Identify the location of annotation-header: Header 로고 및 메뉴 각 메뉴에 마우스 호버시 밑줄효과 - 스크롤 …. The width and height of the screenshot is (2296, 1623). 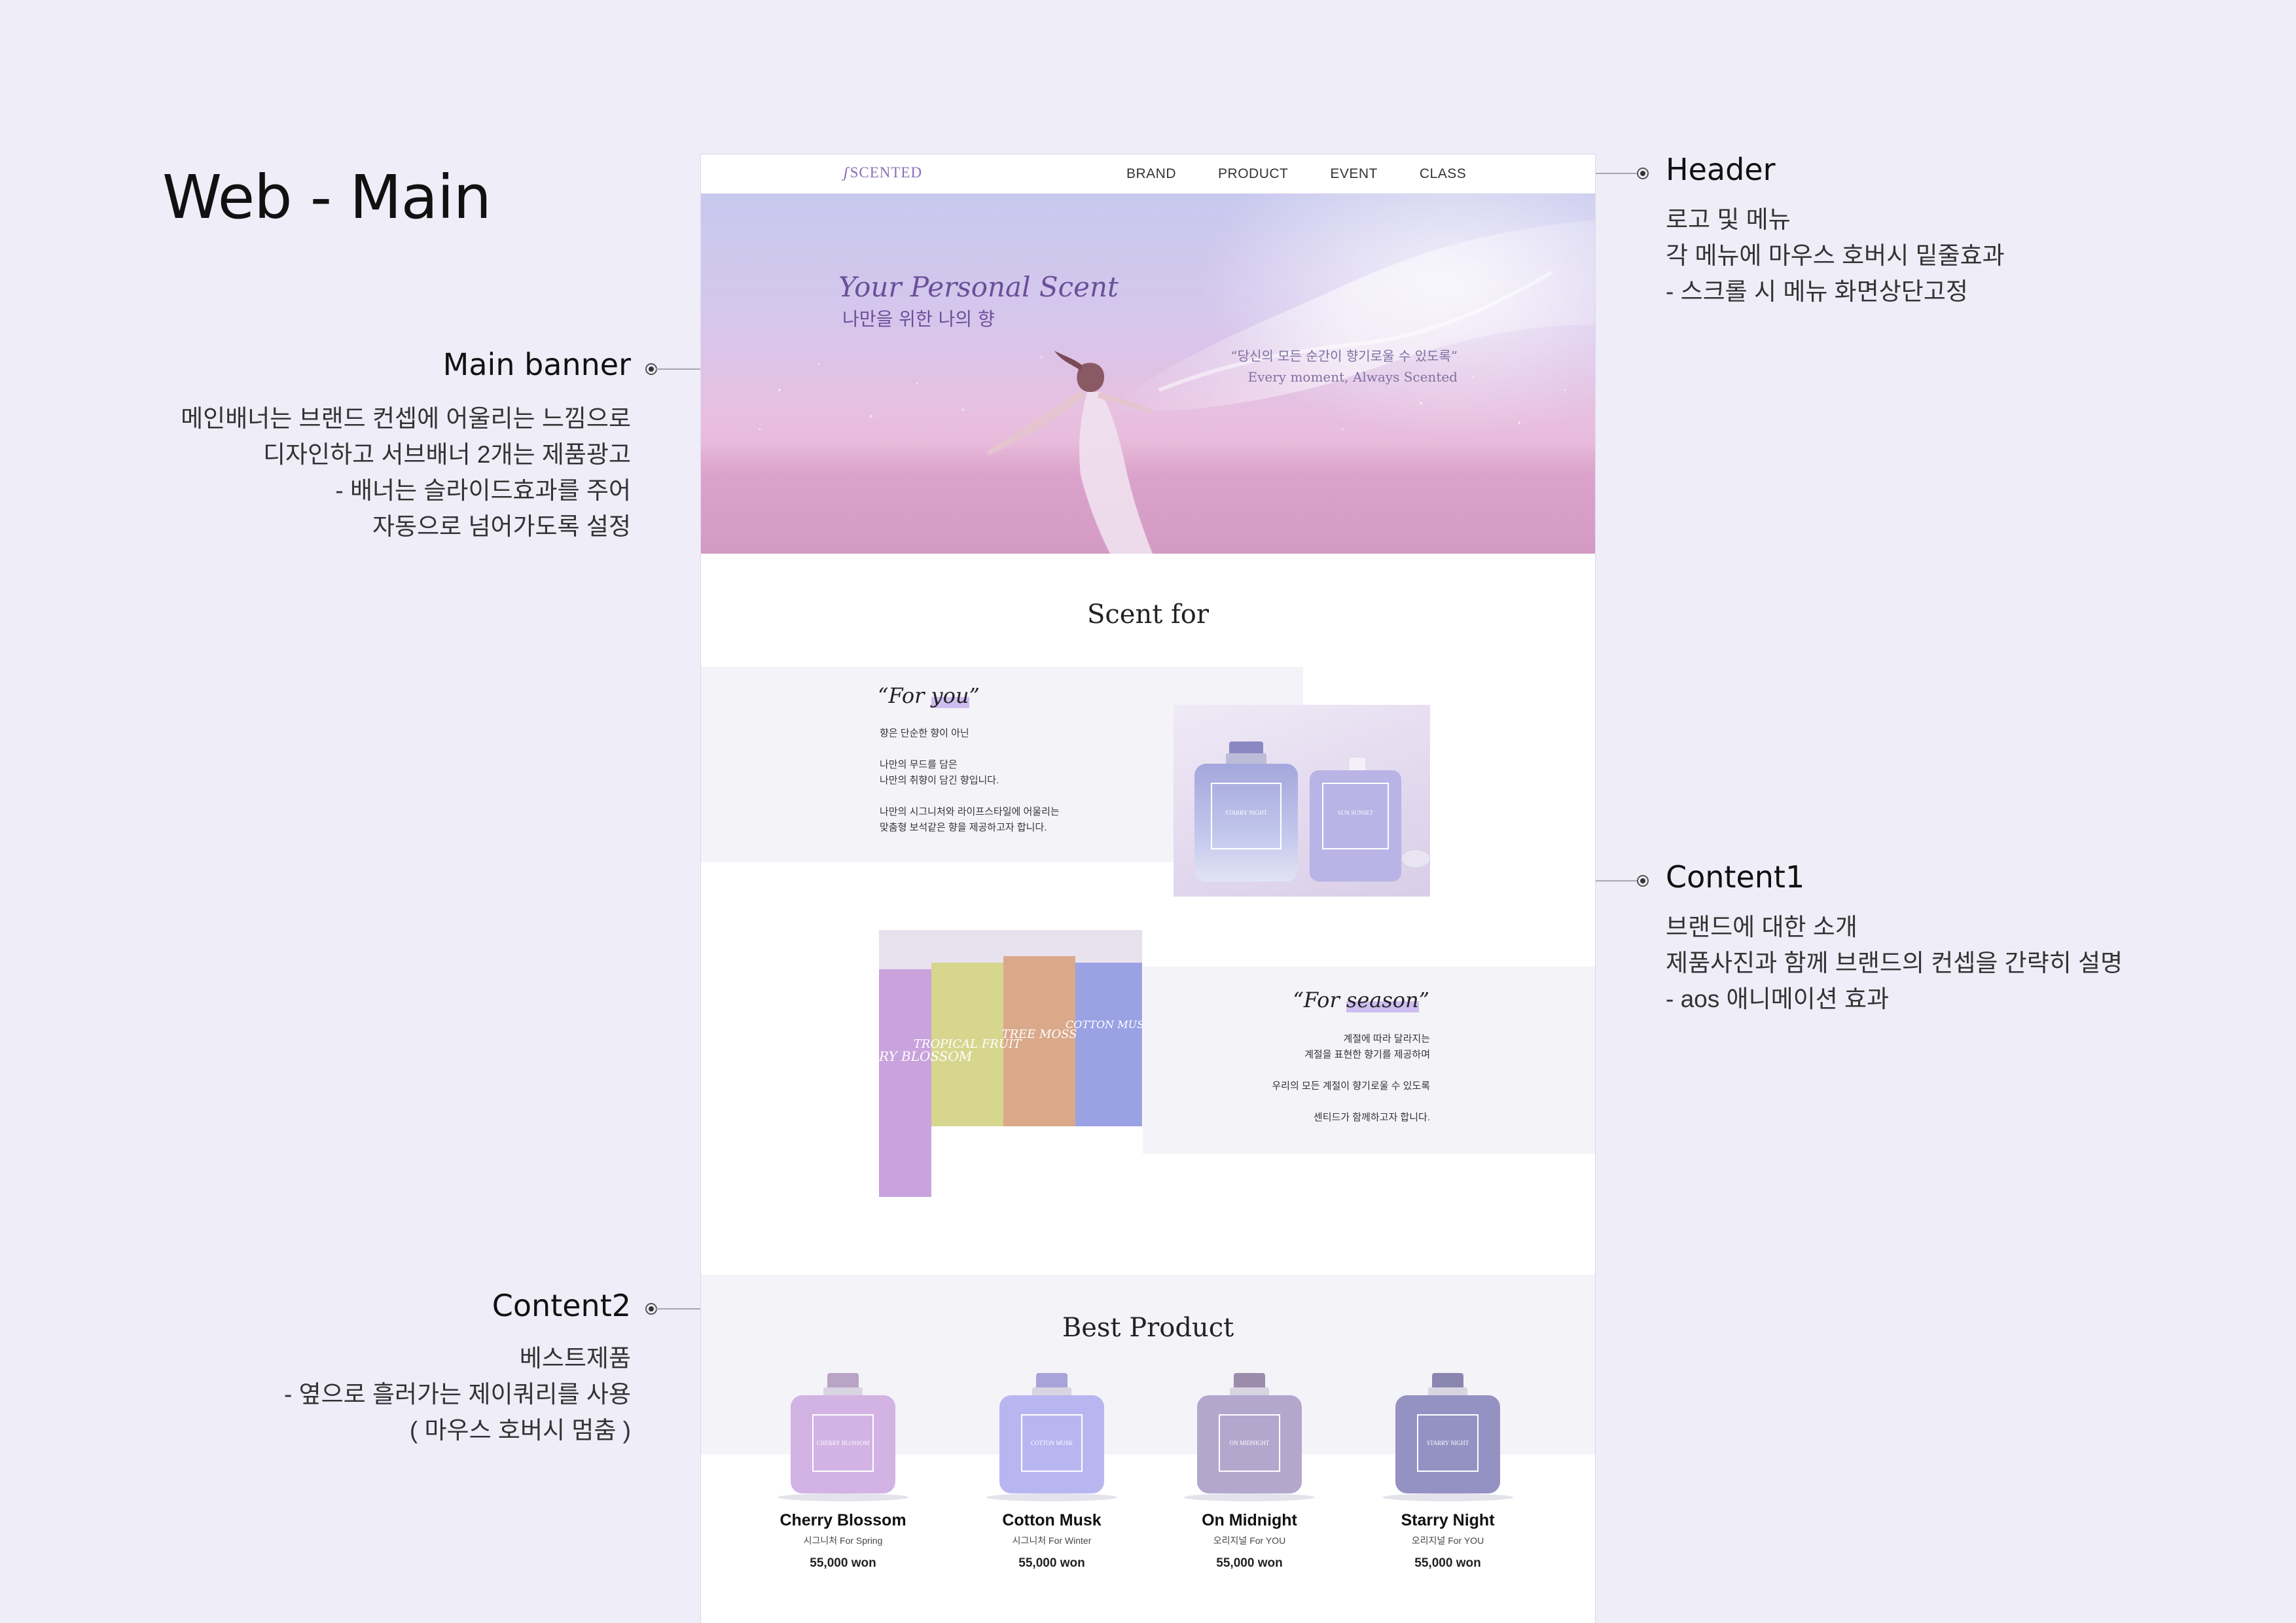
(1835, 231).